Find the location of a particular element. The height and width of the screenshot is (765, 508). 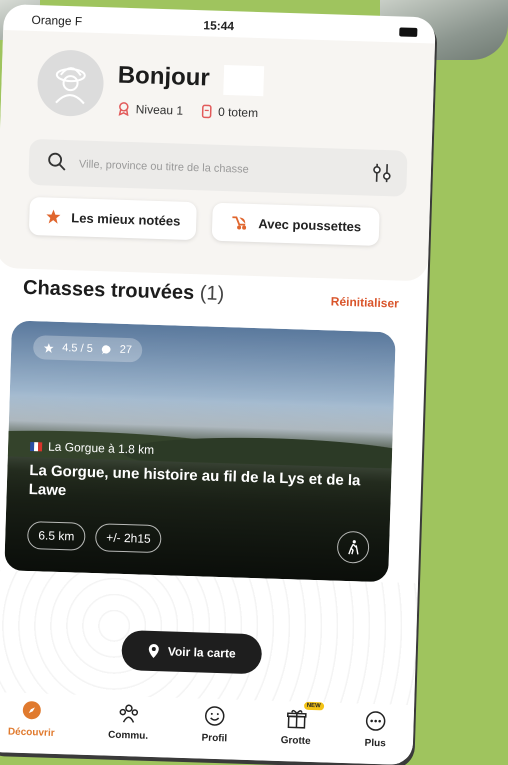

stroller-icon is located at coordinates (239, 222).